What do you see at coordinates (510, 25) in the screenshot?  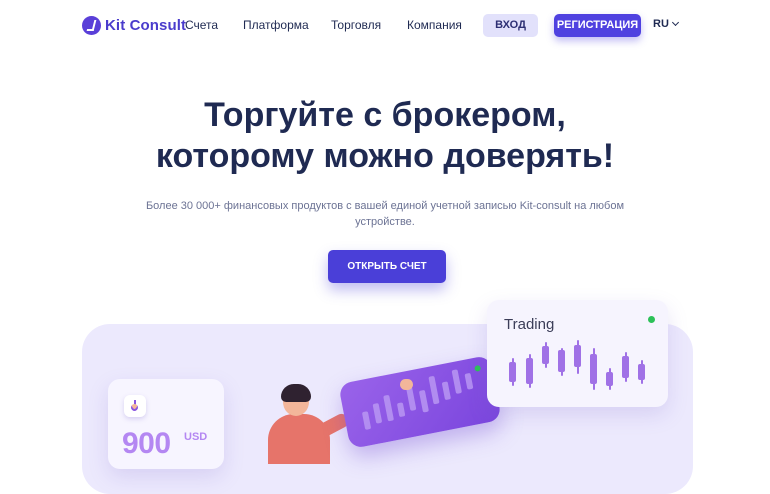 I see `login-button: ВХОД` at bounding box center [510, 25].